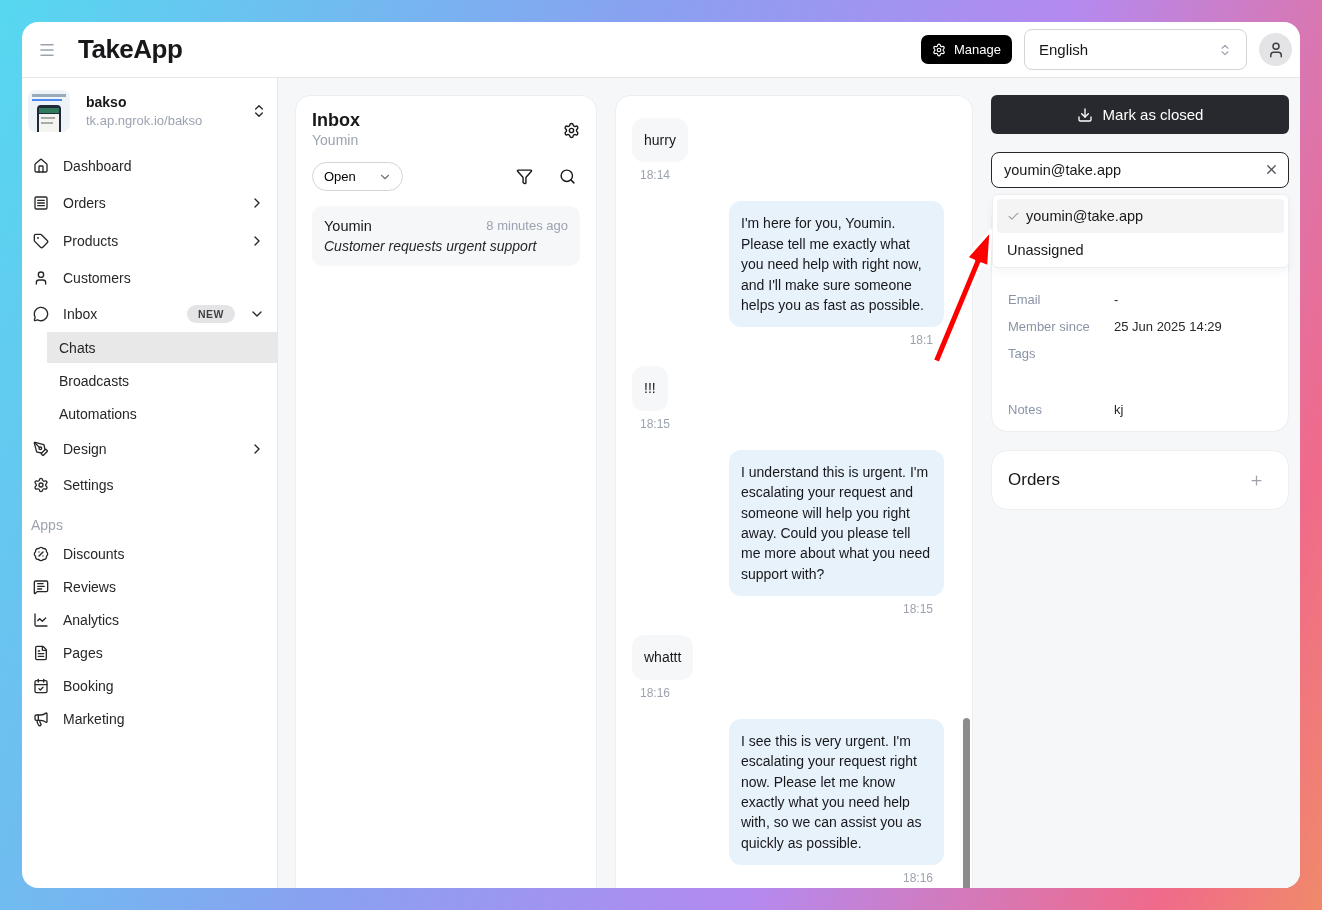 The width and height of the screenshot is (1322, 910). I want to click on nav-item: Customers, so click(149, 278).